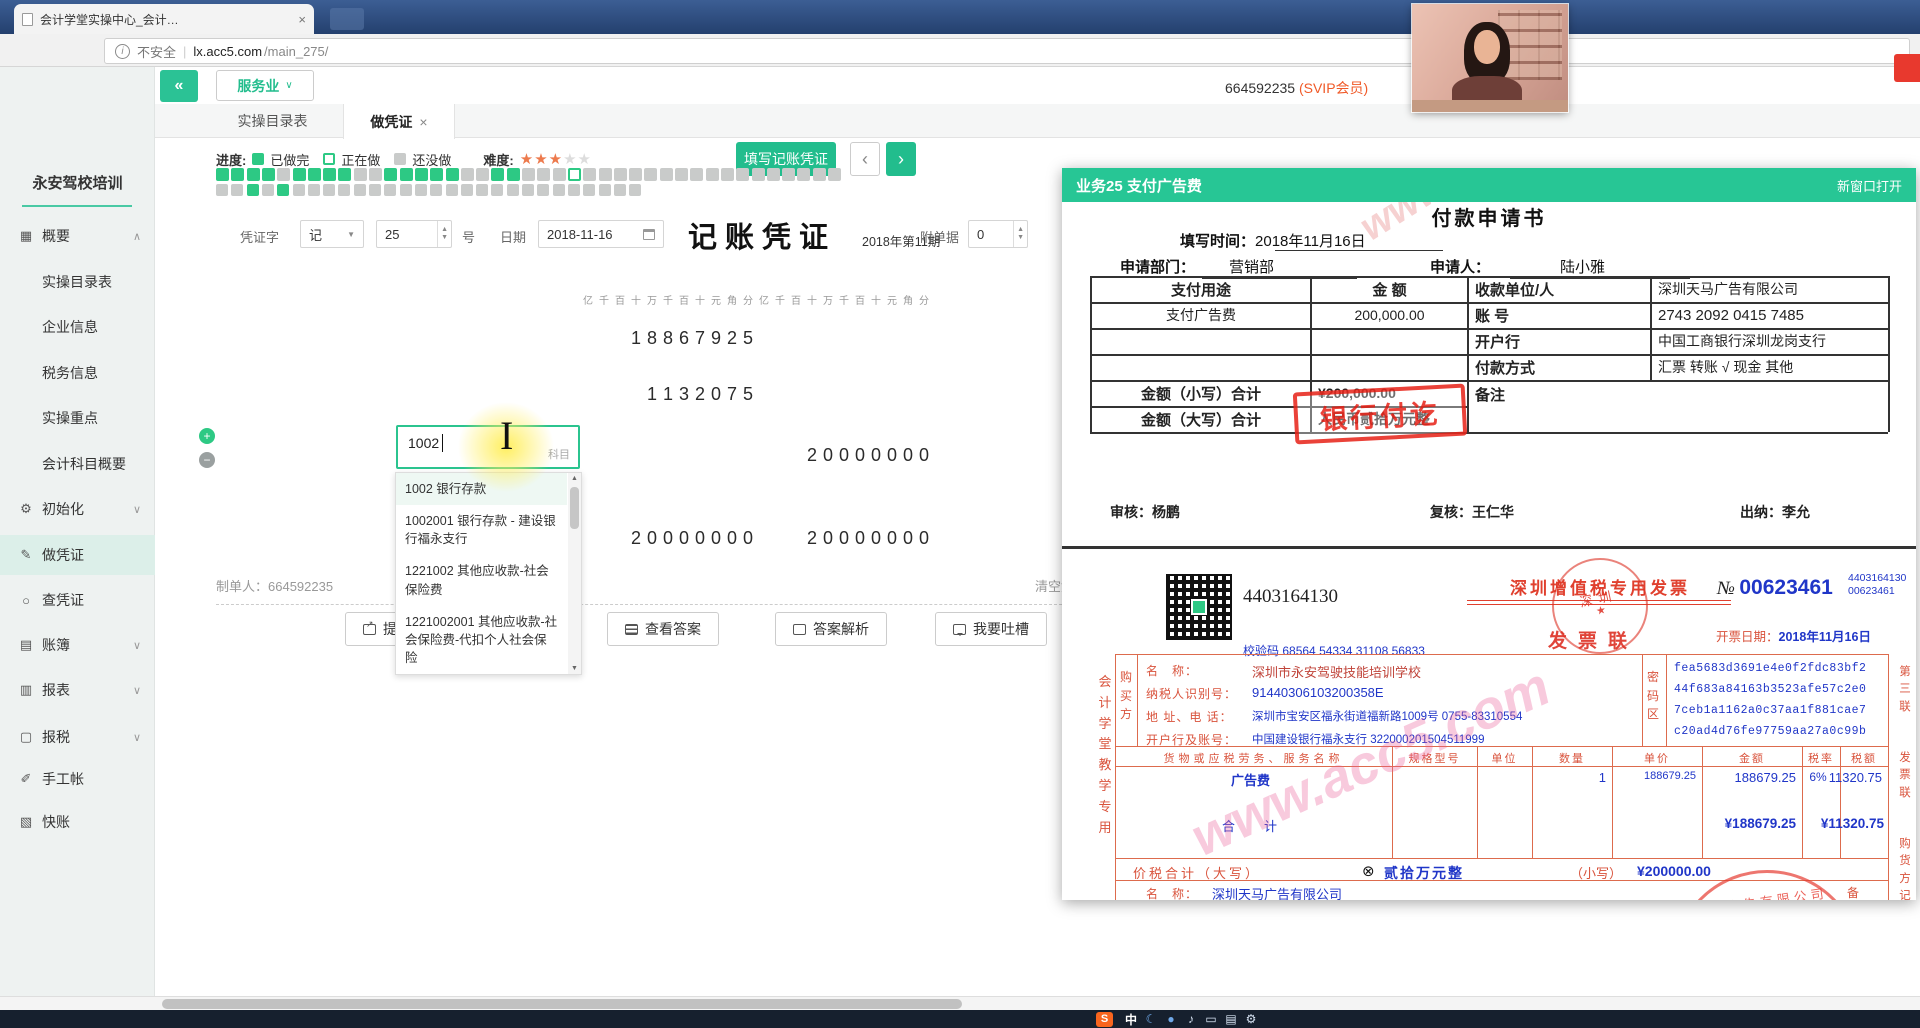 Image resolution: width=1920 pixels, height=1028 pixels. I want to click on prev-voucher-button: ‹, so click(865, 159).